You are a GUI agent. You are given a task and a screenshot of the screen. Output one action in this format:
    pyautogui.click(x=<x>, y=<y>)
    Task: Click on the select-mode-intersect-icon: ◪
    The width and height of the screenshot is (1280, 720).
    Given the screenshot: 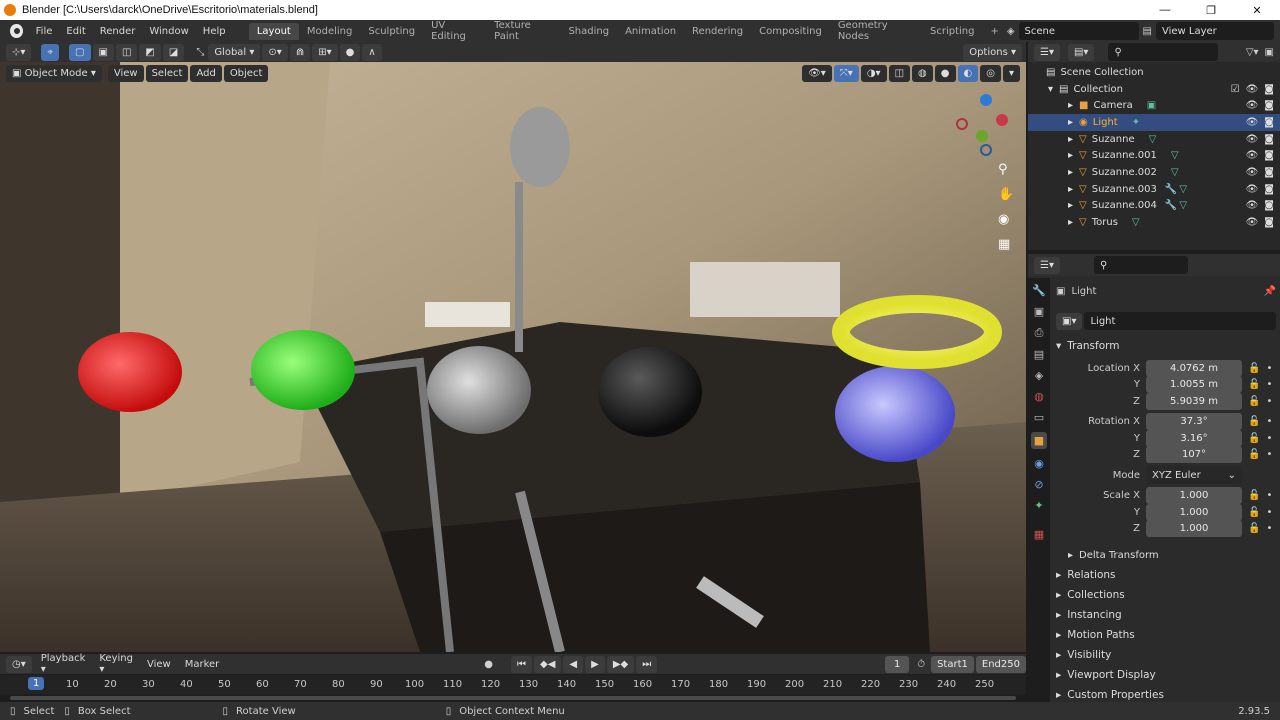 What is the action you would take?
    pyautogui.click(x=173, y=52)
    